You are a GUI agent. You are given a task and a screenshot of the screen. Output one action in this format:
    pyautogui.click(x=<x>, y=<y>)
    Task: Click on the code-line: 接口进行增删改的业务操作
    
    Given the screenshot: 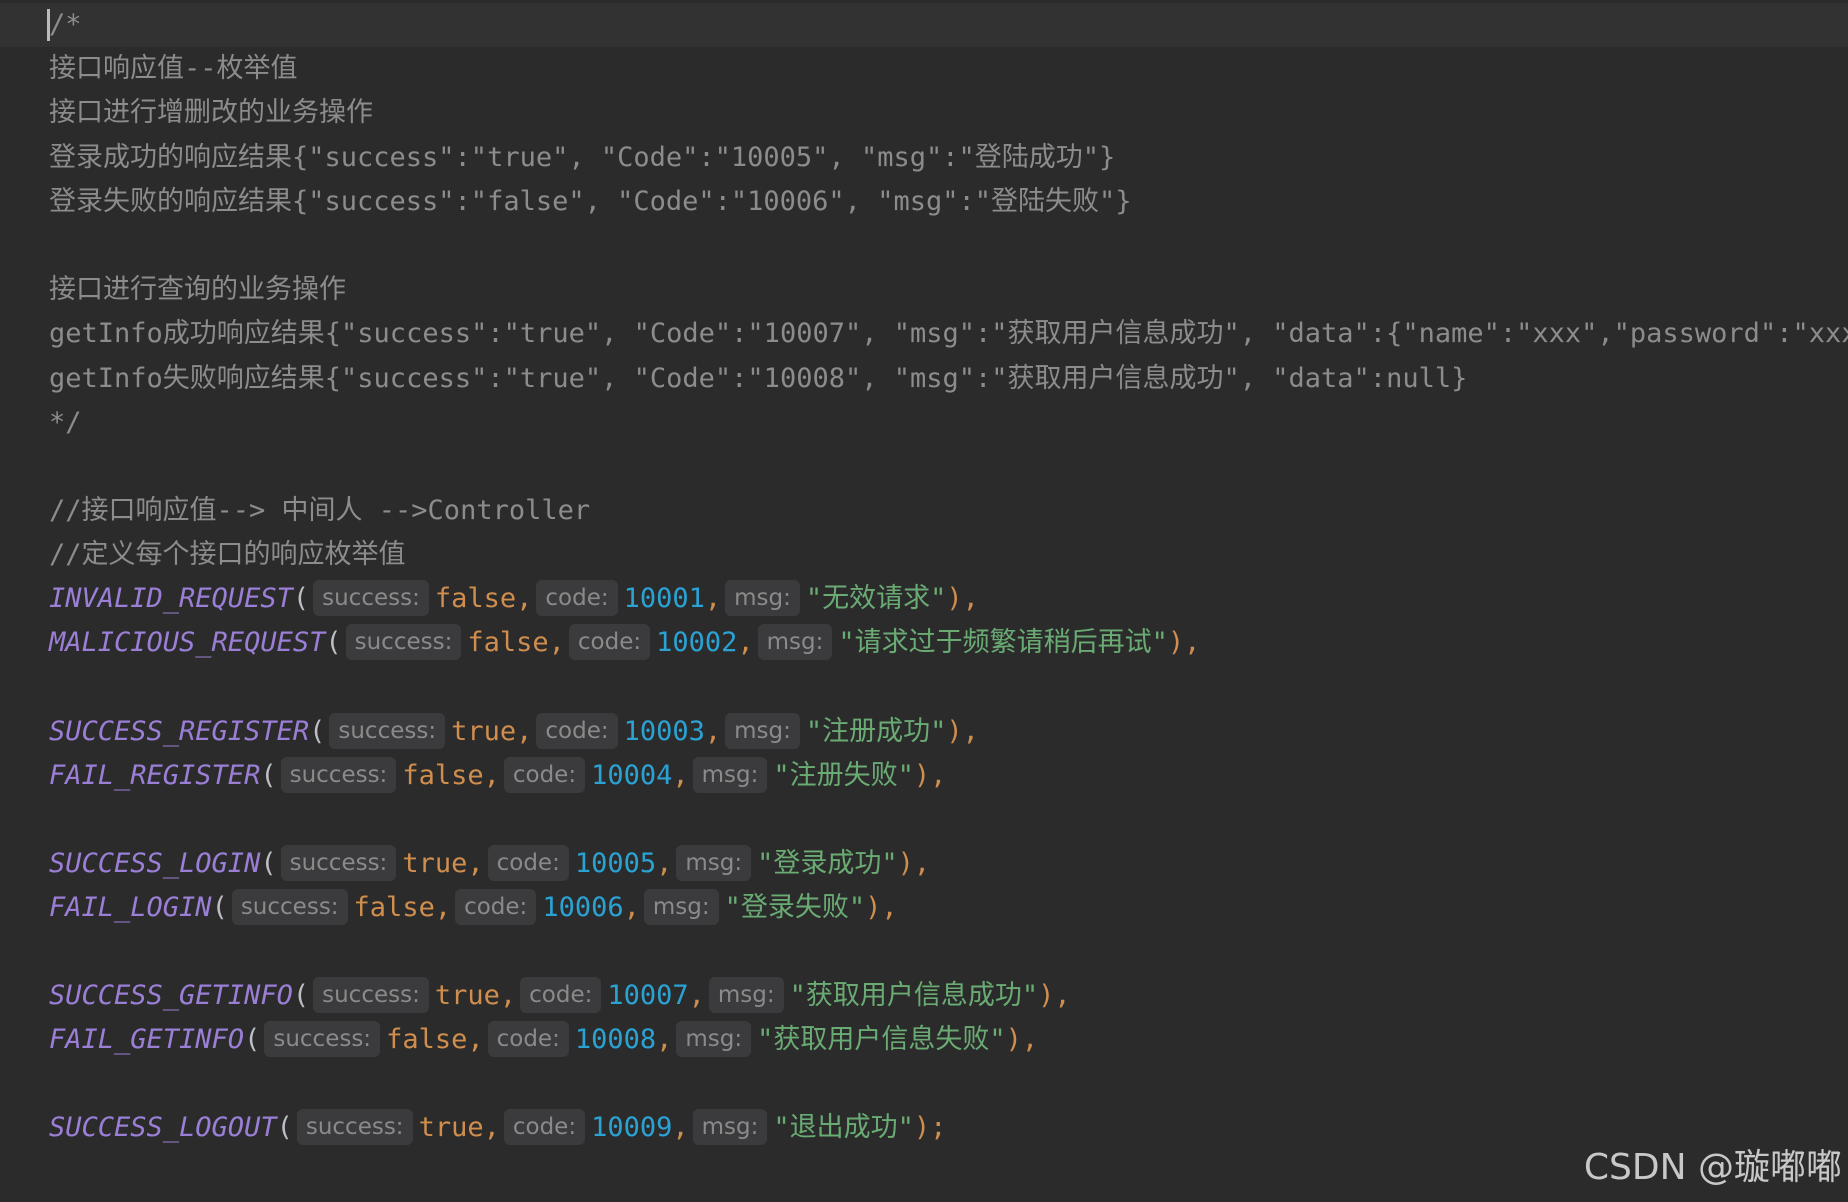 What is the action you would take?
    pyautogui.click(x=211, y=113)
    